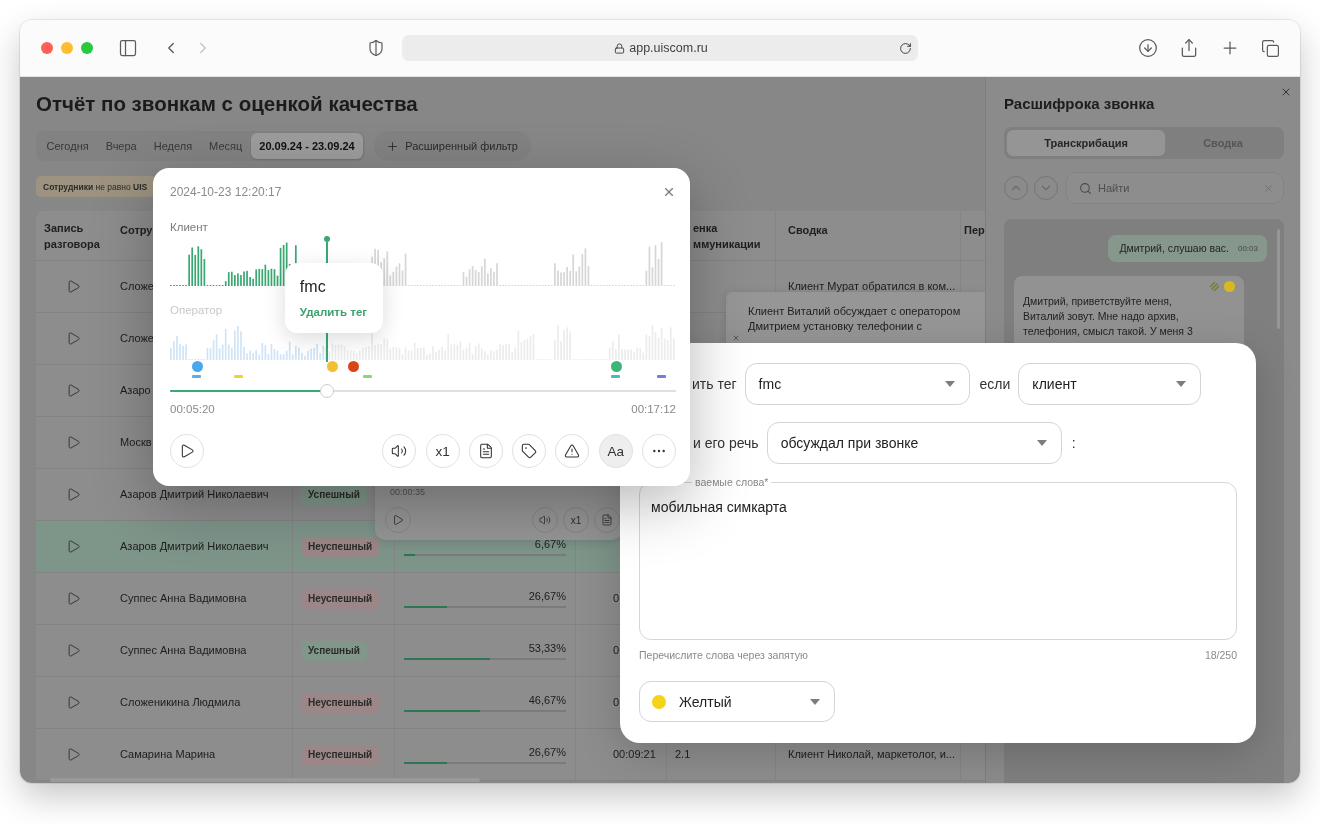  I want to click on zoom-window-button, so click(87, 48).